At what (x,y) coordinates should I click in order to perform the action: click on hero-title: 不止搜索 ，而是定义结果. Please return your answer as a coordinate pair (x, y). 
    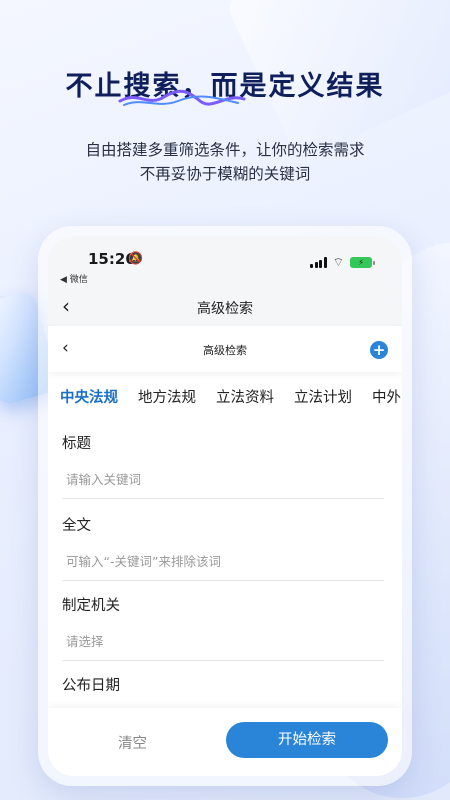
    Looking at the image, I should click on (225, 85).